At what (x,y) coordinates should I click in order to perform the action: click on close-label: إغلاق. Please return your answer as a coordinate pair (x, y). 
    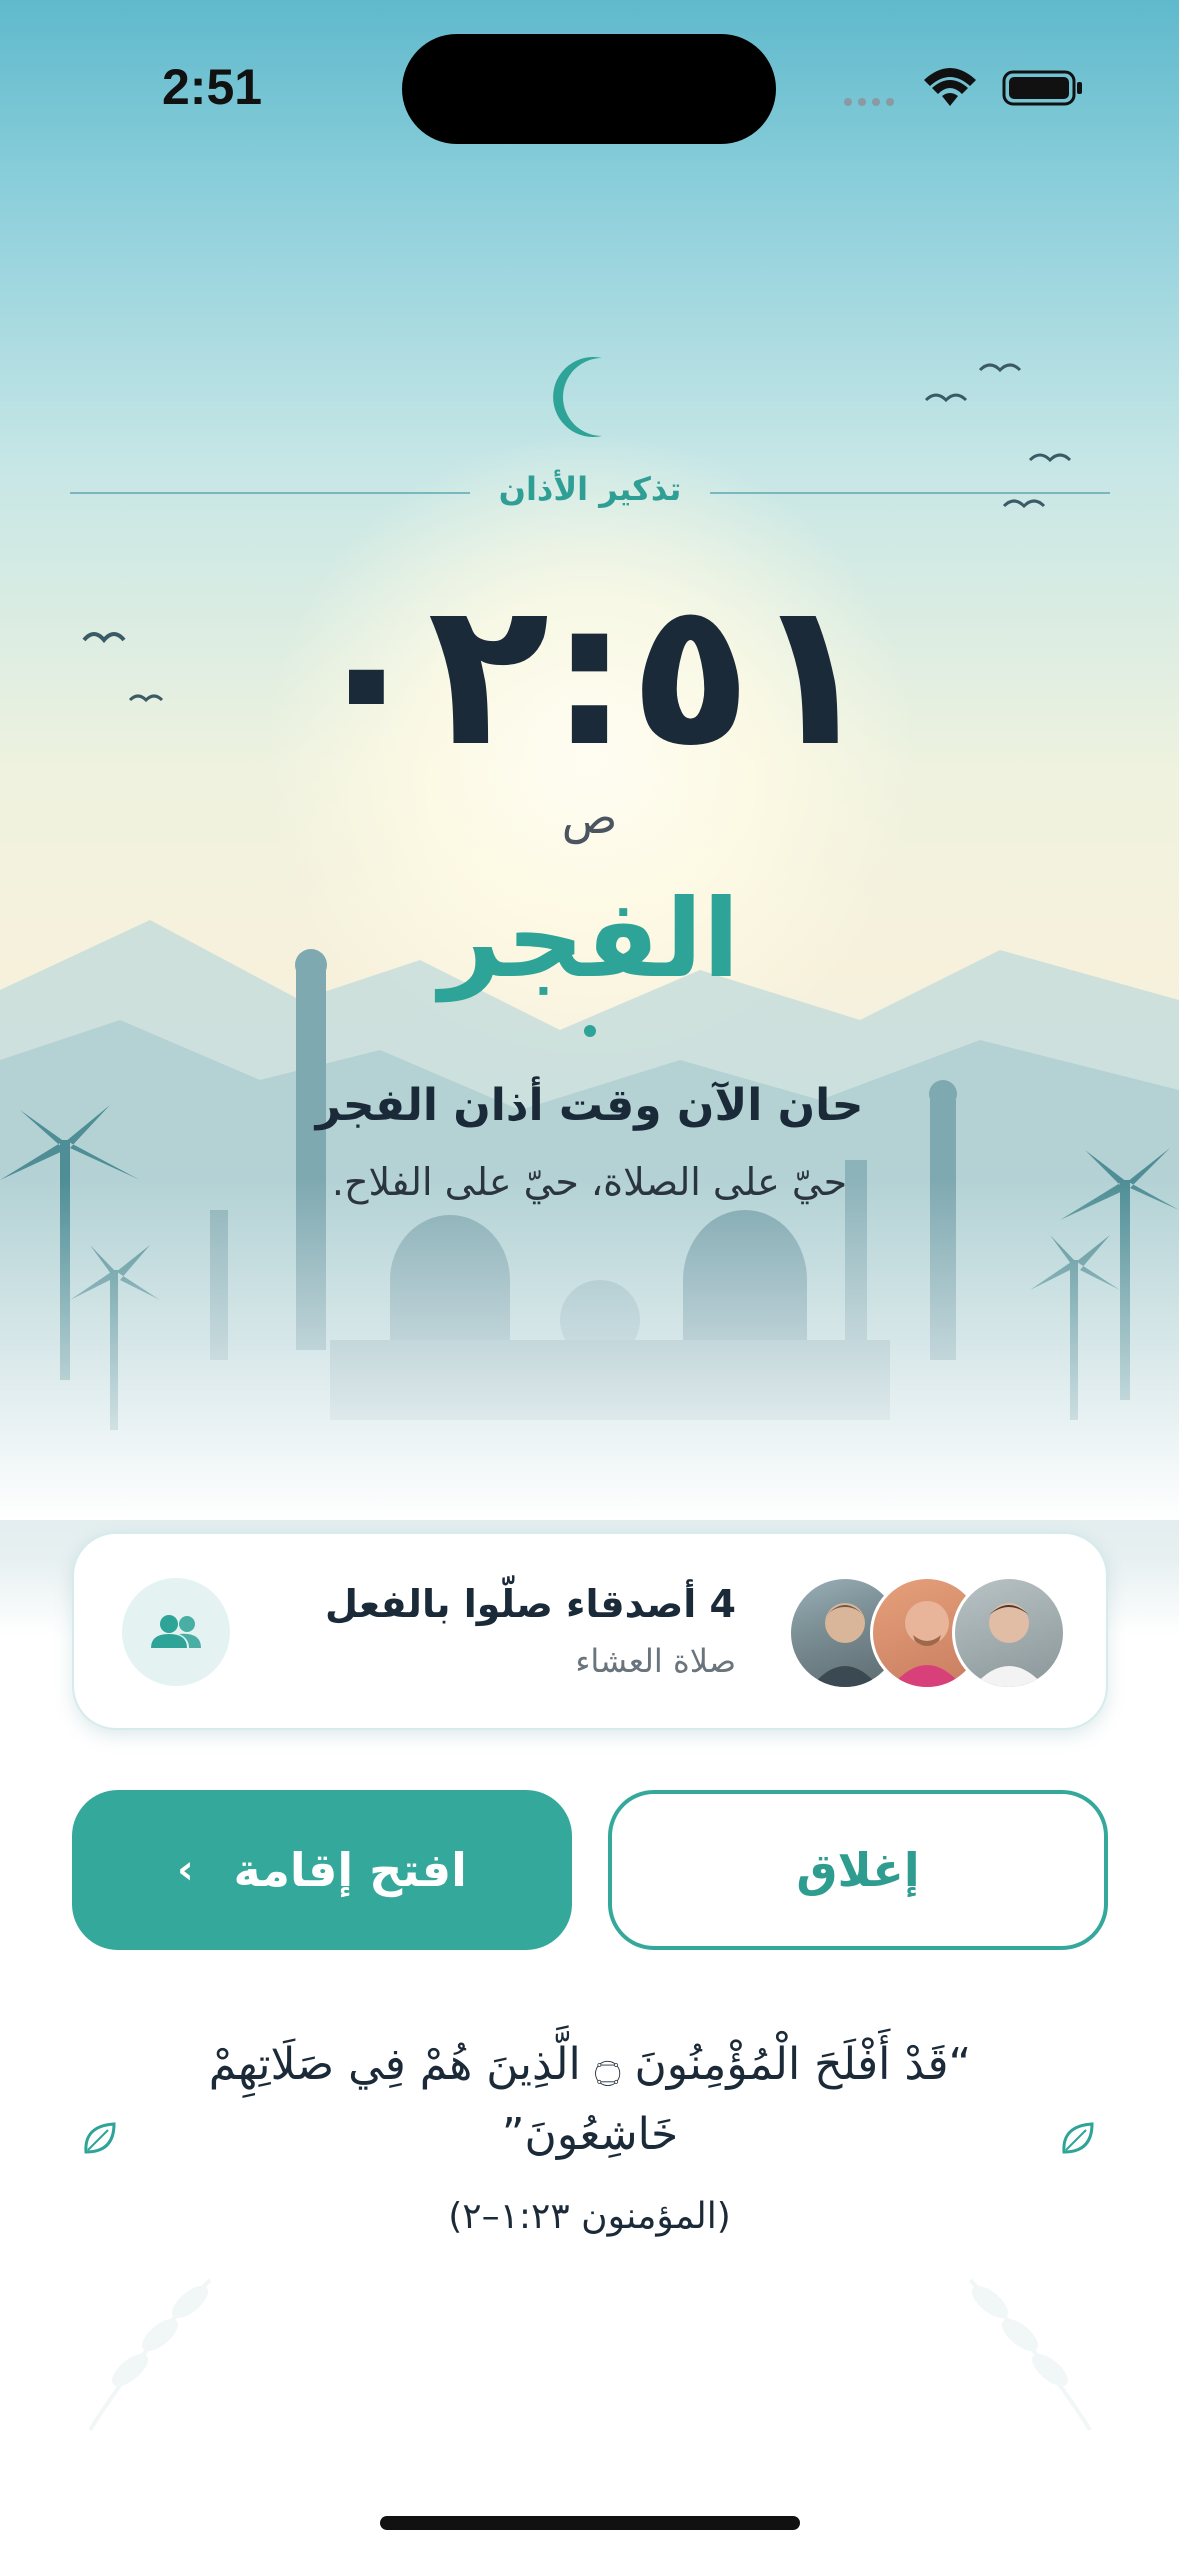
    Looking at the image, I should click on (858, 1870).